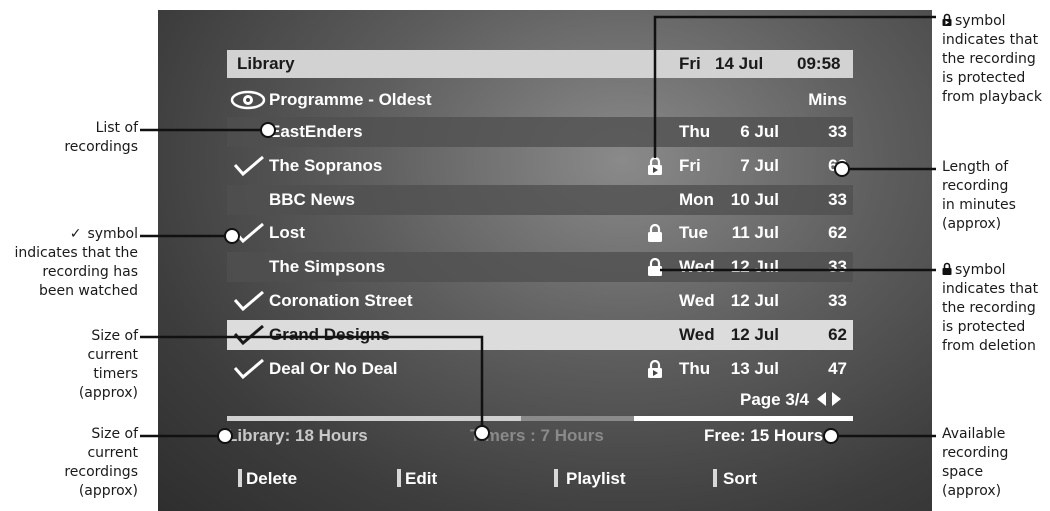  Describe the element at coordinates (975, 462) in the screenshot. I see `annotation-available-space: Available recording space (approx)` at that location.